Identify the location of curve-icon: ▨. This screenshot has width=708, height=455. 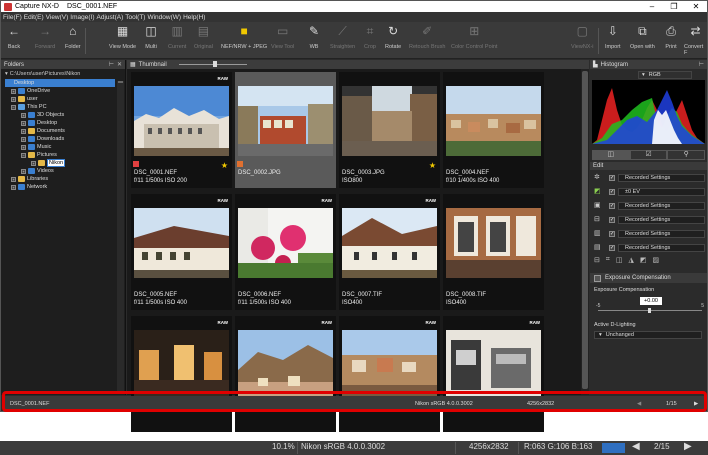
(655, 261).